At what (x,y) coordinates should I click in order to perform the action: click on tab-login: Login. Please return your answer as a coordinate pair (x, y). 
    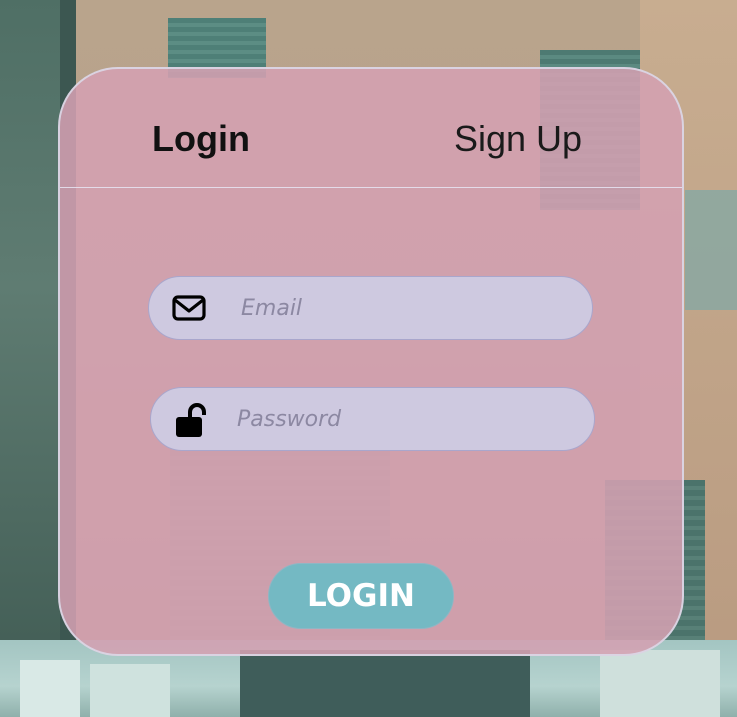
    Looking at the image, I should click on (201, 139).